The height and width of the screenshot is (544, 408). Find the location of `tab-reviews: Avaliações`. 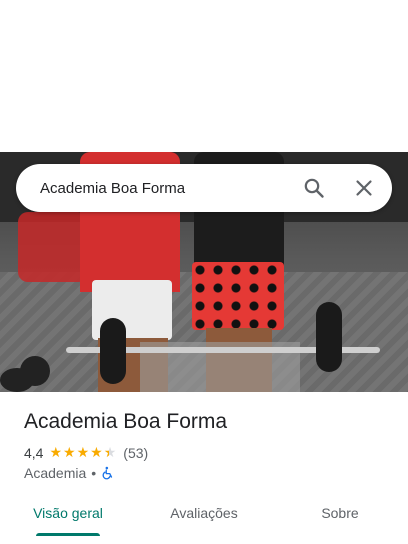

tab-reviews: Avaliações is located at coordinates (204, 520).